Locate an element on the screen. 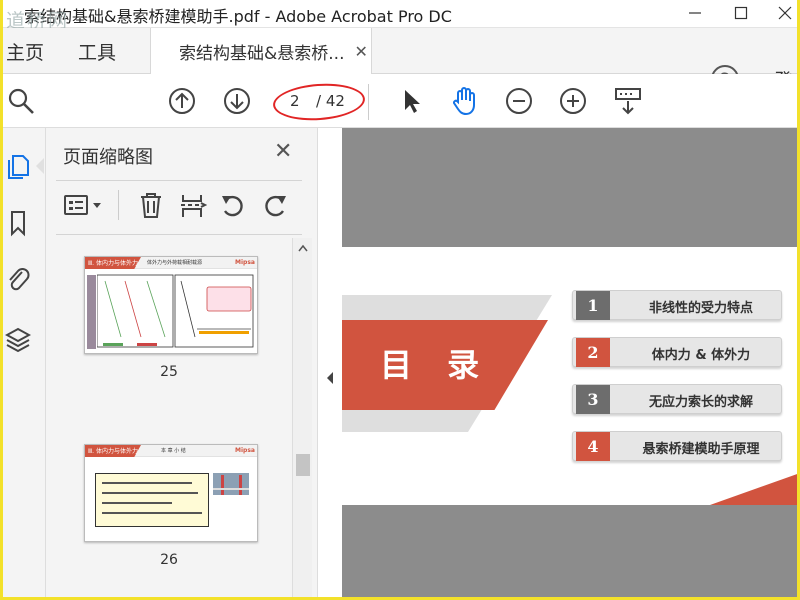 Image resolution: width=800 pixels, height=600 pixels. toc-text-1: 非线性的受力特点 is located at coordinates (700, 308).